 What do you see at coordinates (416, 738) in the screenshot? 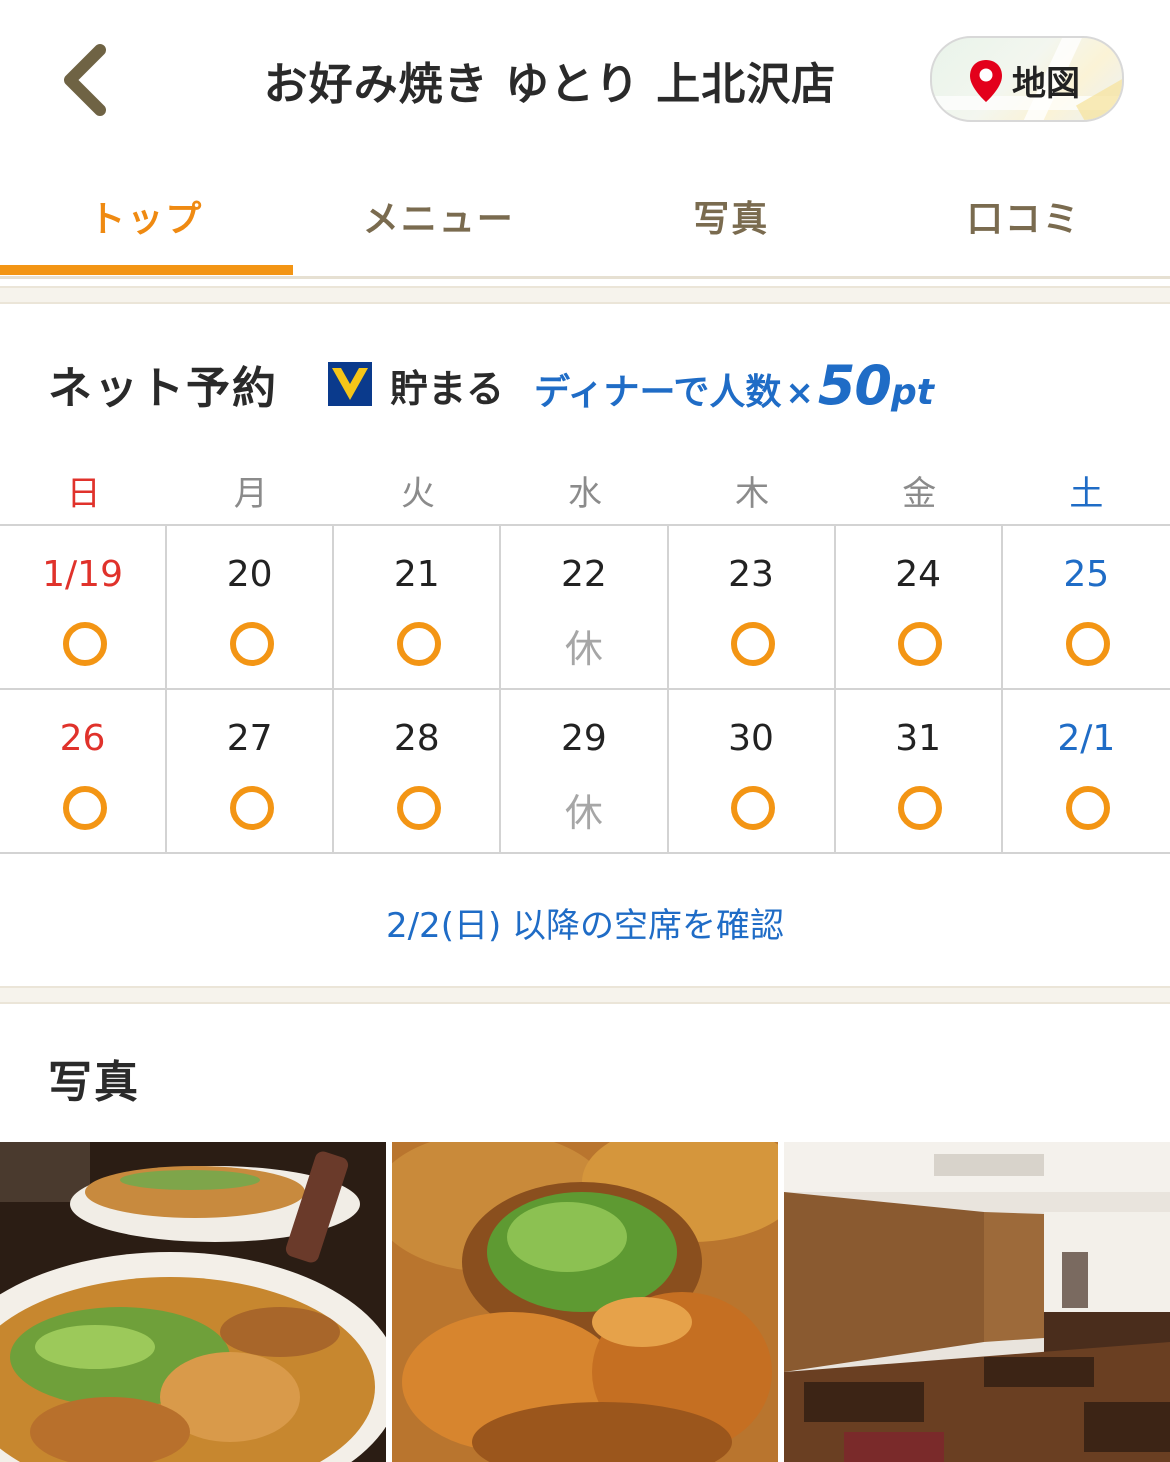
I see `day-date: 28` at bounding box center [416, 738].